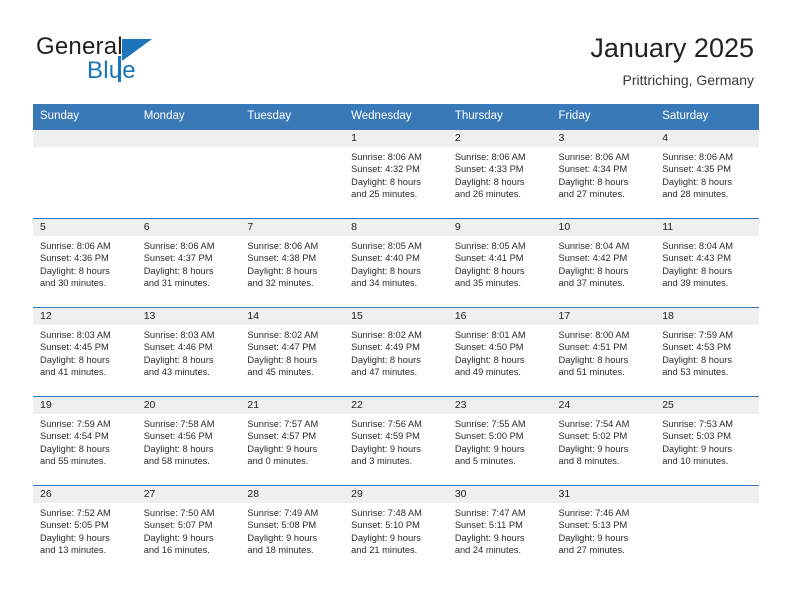 This screenshot has height=612, width=792. I want to click on sun-info-line-daylight: and 18 minutes., so click(280, 550).